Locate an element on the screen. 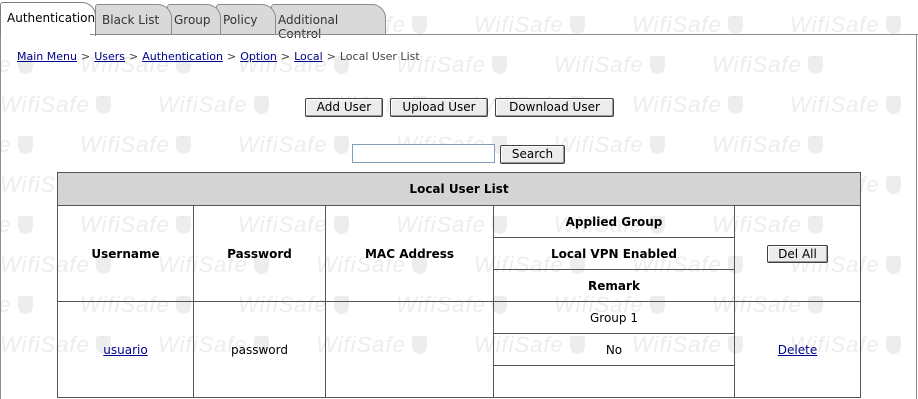 The image size is (918, 399). tab-label: Policy is located at coordinates (240, 20).